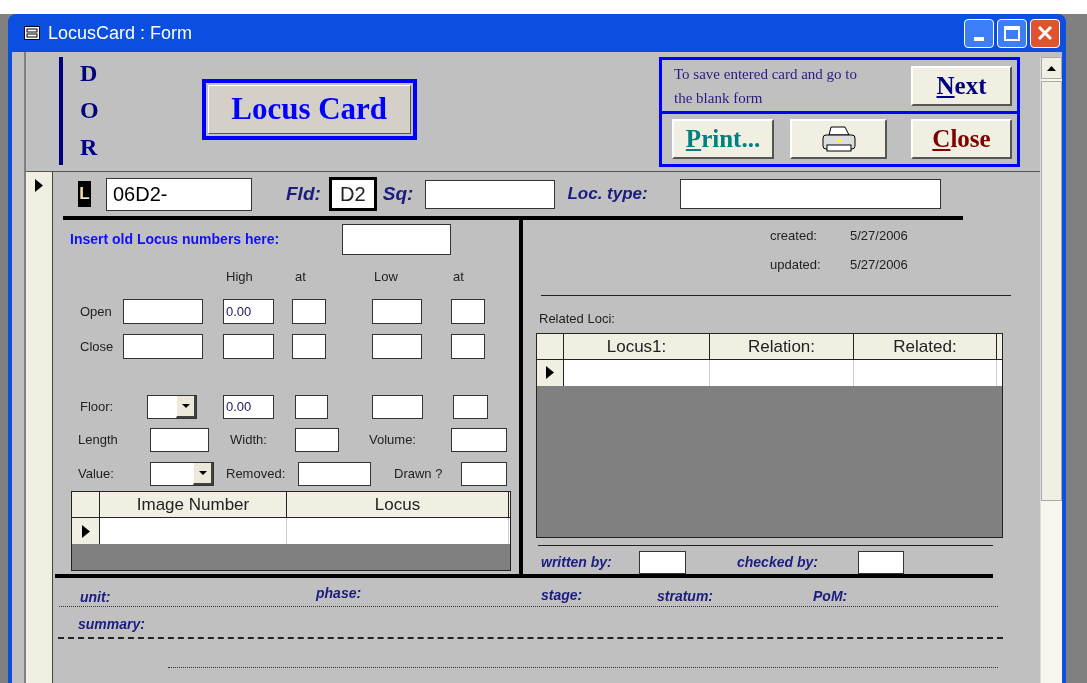  I want to click on field-label: Width:, so click(249, 440).